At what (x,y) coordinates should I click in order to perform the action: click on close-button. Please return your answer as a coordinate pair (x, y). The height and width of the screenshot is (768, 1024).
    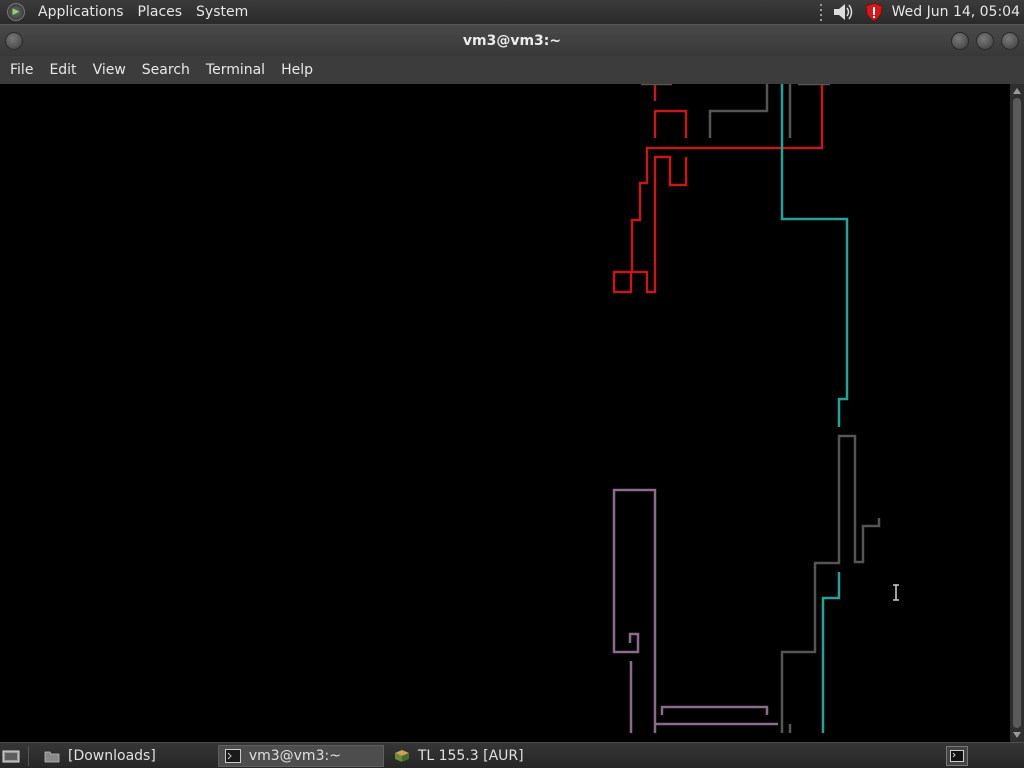
    Looking at the image, I should click on (1010, 41).